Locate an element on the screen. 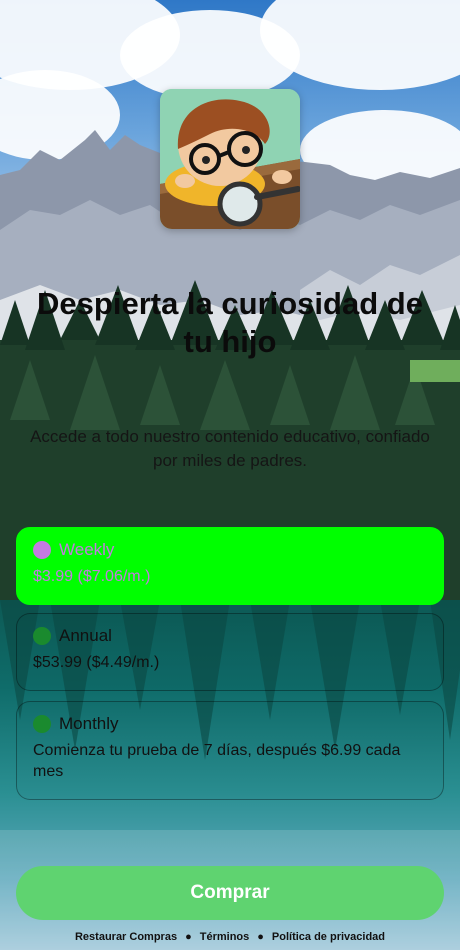 The width and height of the screenshot is (460, 950). plan-name: Monthly is located at coordinates (89, 723).